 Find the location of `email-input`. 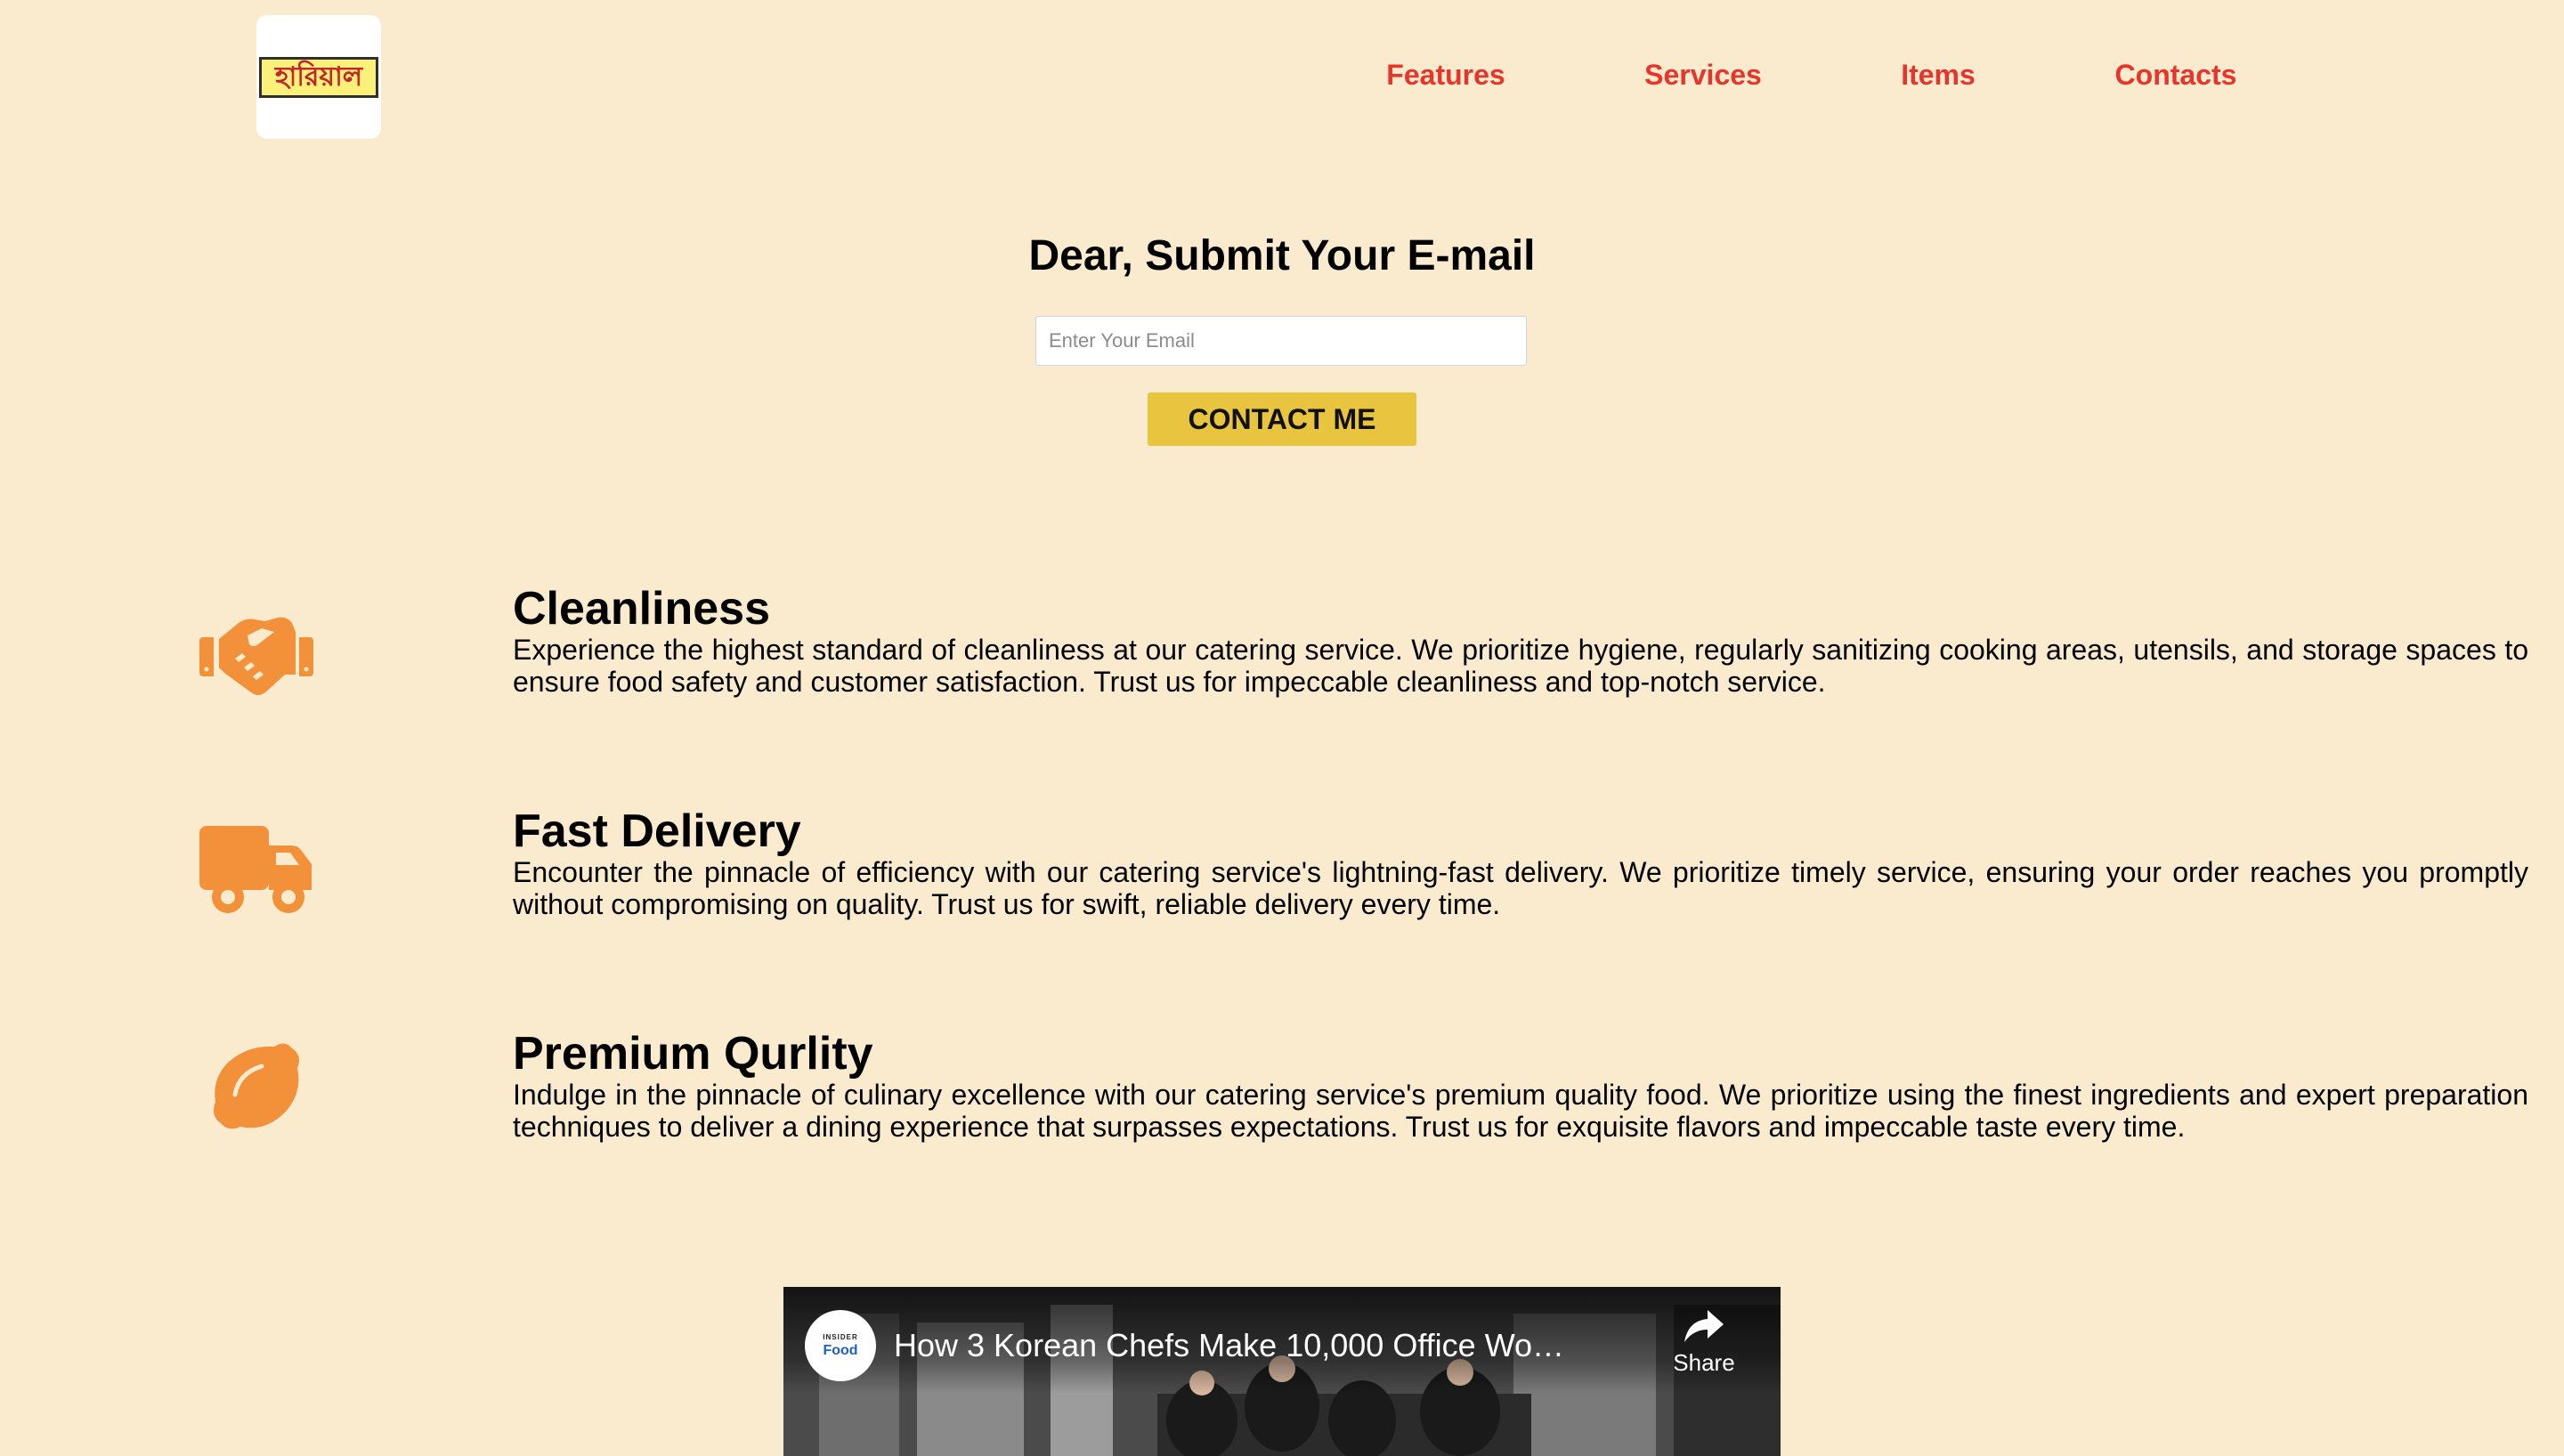

email-input is located at coordinates (1281, 341).